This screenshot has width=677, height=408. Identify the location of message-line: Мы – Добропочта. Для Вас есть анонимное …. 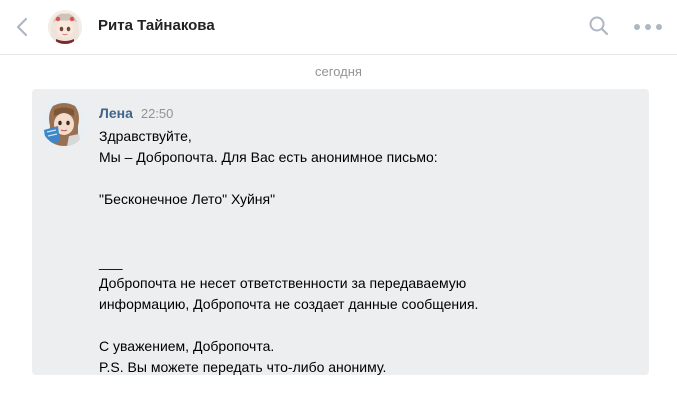
(268, 157).